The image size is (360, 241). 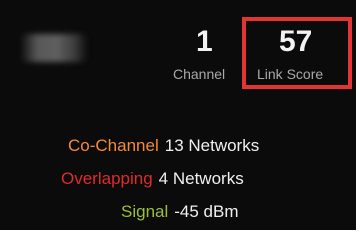 I want to click on metric-row-co-channel: Co-Channel 13 Networks, so click(x=163, y=146).